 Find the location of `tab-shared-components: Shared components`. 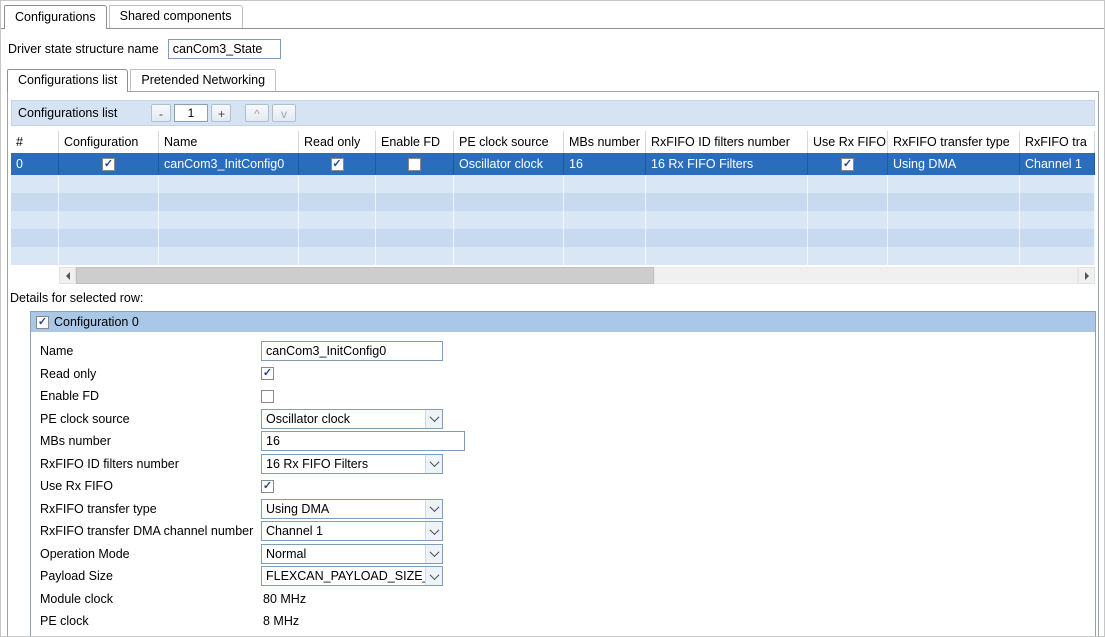

tab-shared-components: Shared components is located at coordinates (175, 16).